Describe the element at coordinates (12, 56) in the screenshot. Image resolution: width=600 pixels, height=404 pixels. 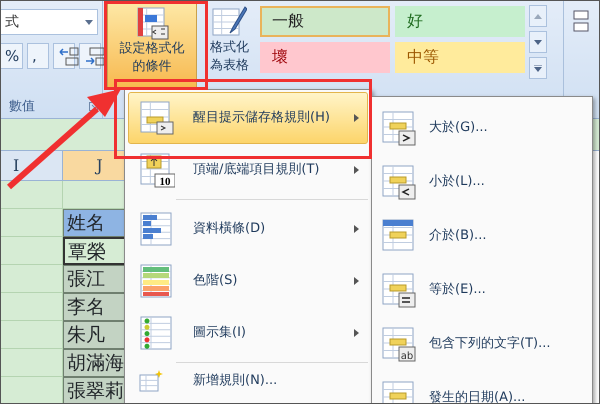
I see `percent-button: %` at that location.